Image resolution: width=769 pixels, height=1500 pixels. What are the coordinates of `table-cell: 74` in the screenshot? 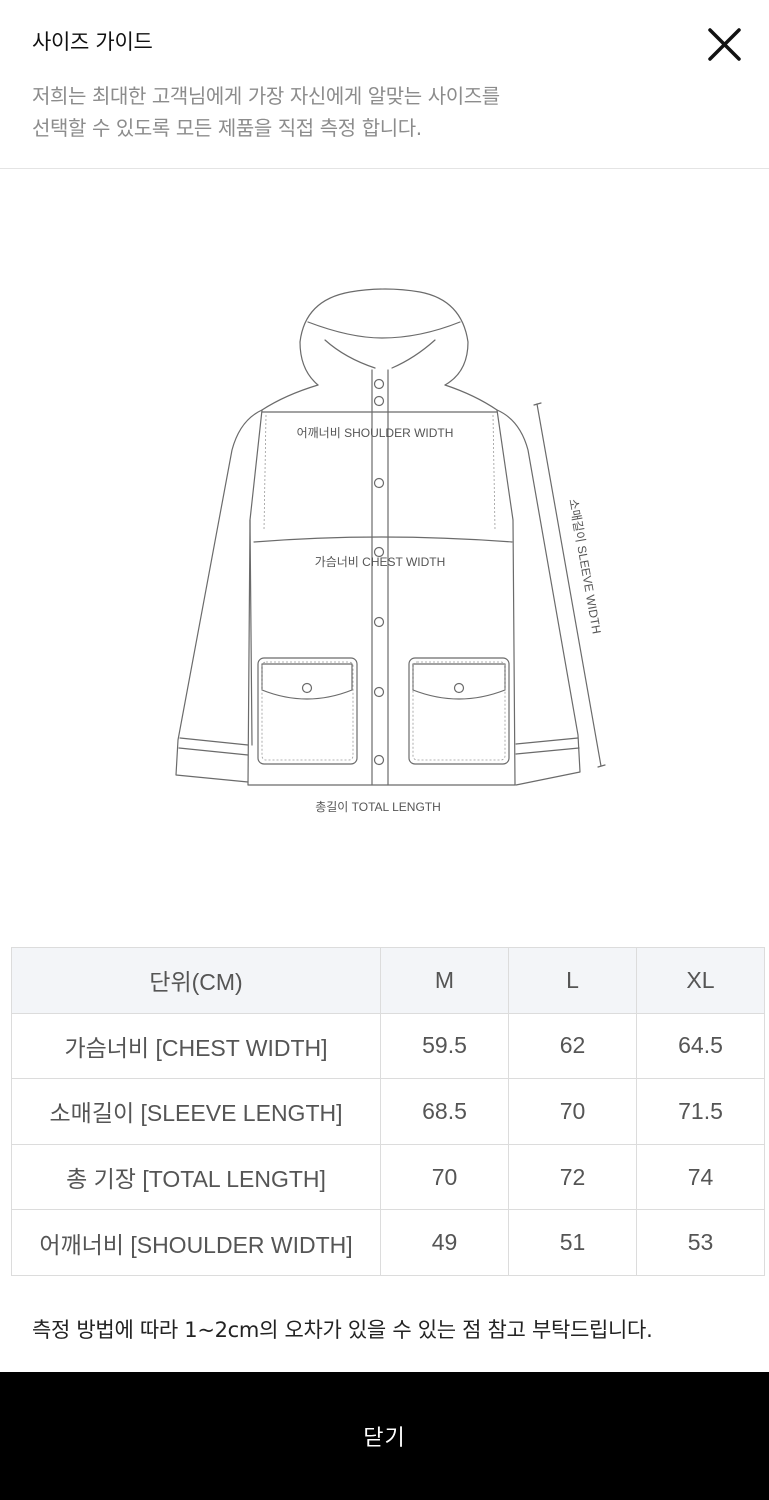 It's located at (700, 1177).